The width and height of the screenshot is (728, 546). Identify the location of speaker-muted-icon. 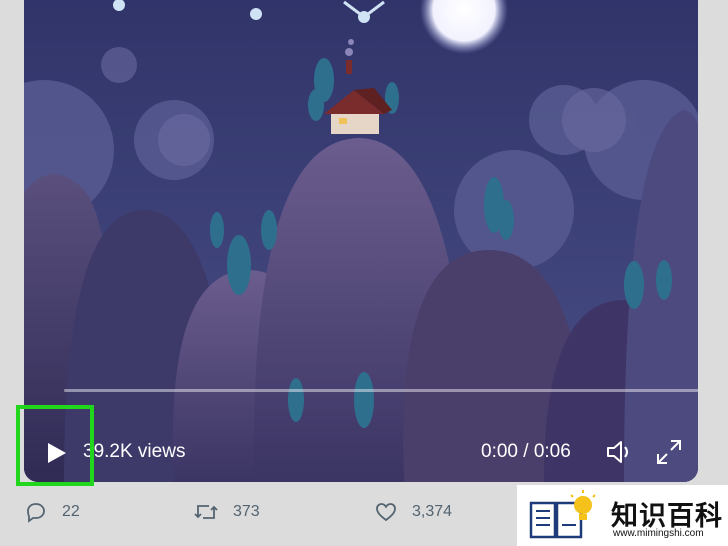
(617, 452).